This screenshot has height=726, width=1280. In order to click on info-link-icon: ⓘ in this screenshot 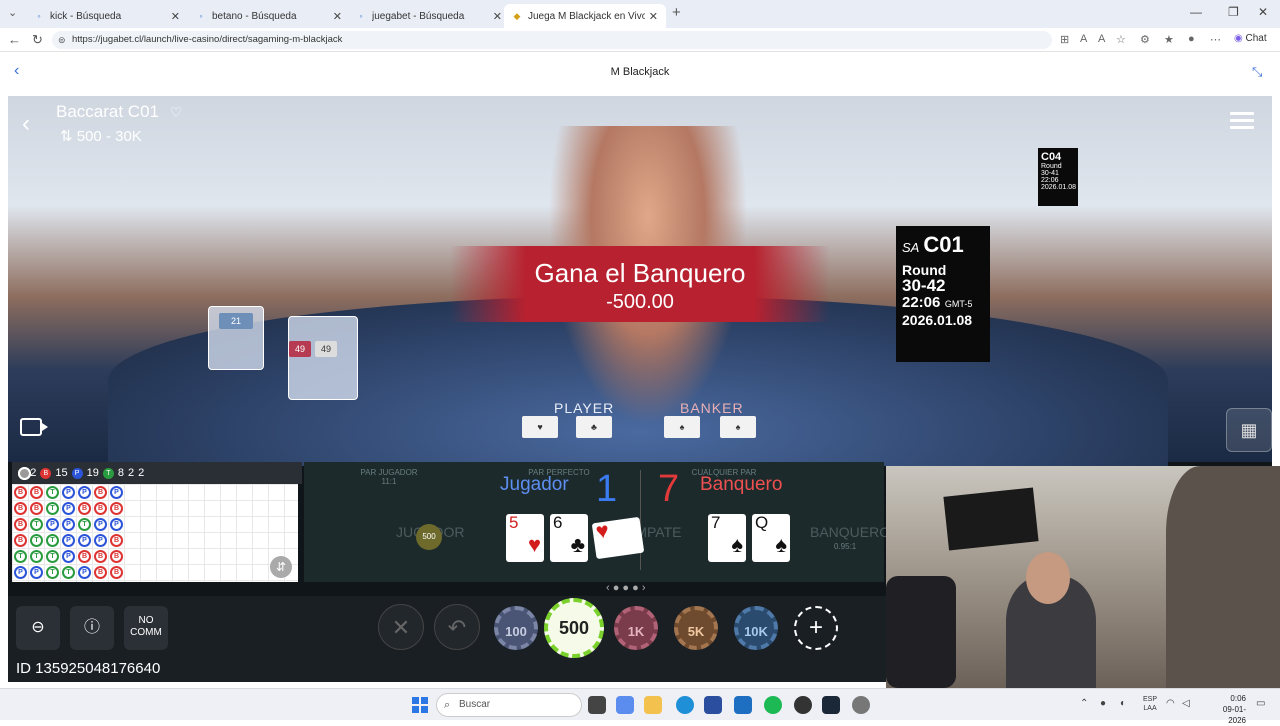, I will do `click(92, 628)`.